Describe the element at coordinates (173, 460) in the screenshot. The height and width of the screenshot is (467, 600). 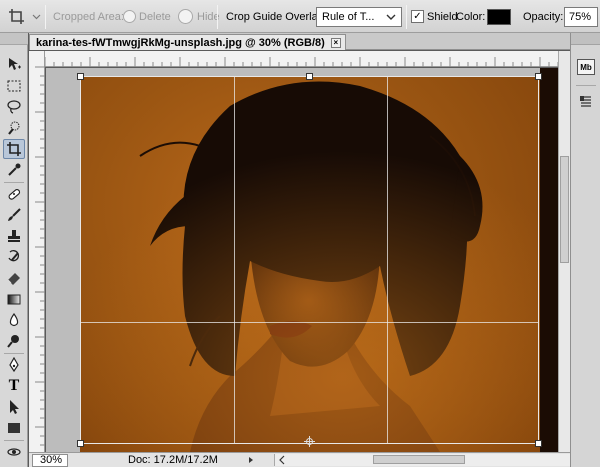
I see `document-size-info: Doc: 17.2M/17.2M` at that location.